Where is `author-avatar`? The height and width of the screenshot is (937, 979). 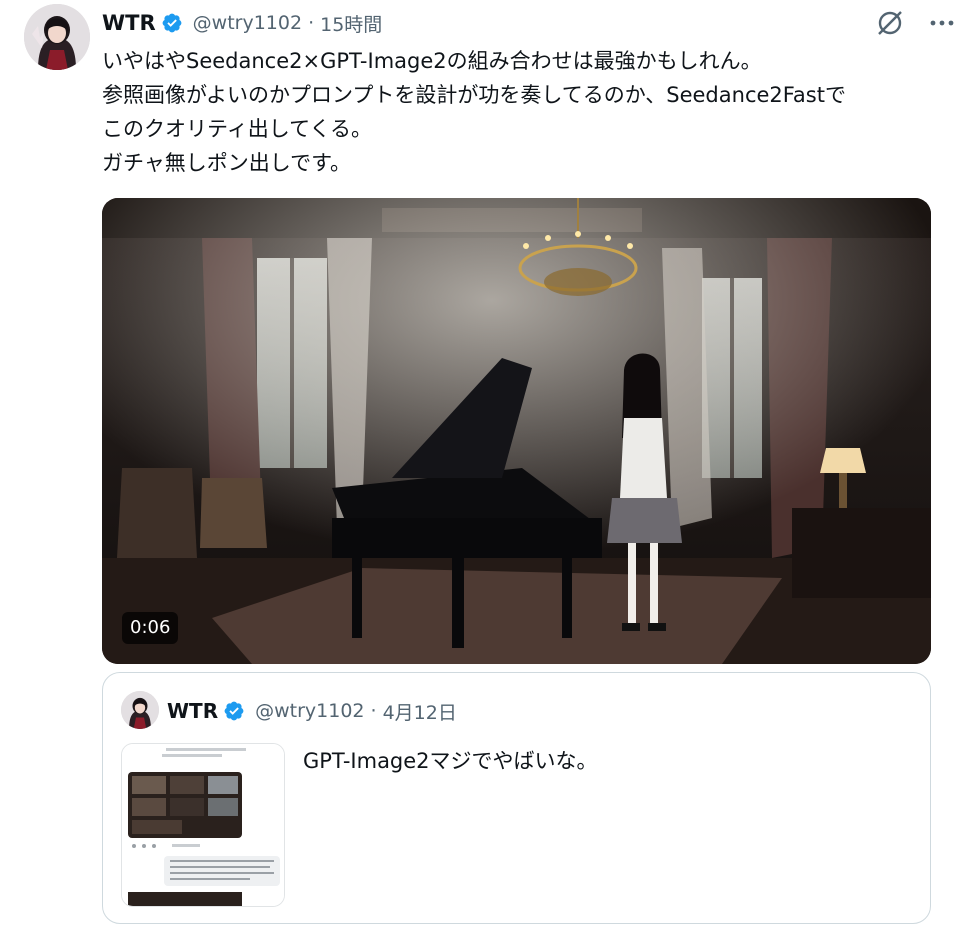
author-avatar is located at coordinates (57, 37).